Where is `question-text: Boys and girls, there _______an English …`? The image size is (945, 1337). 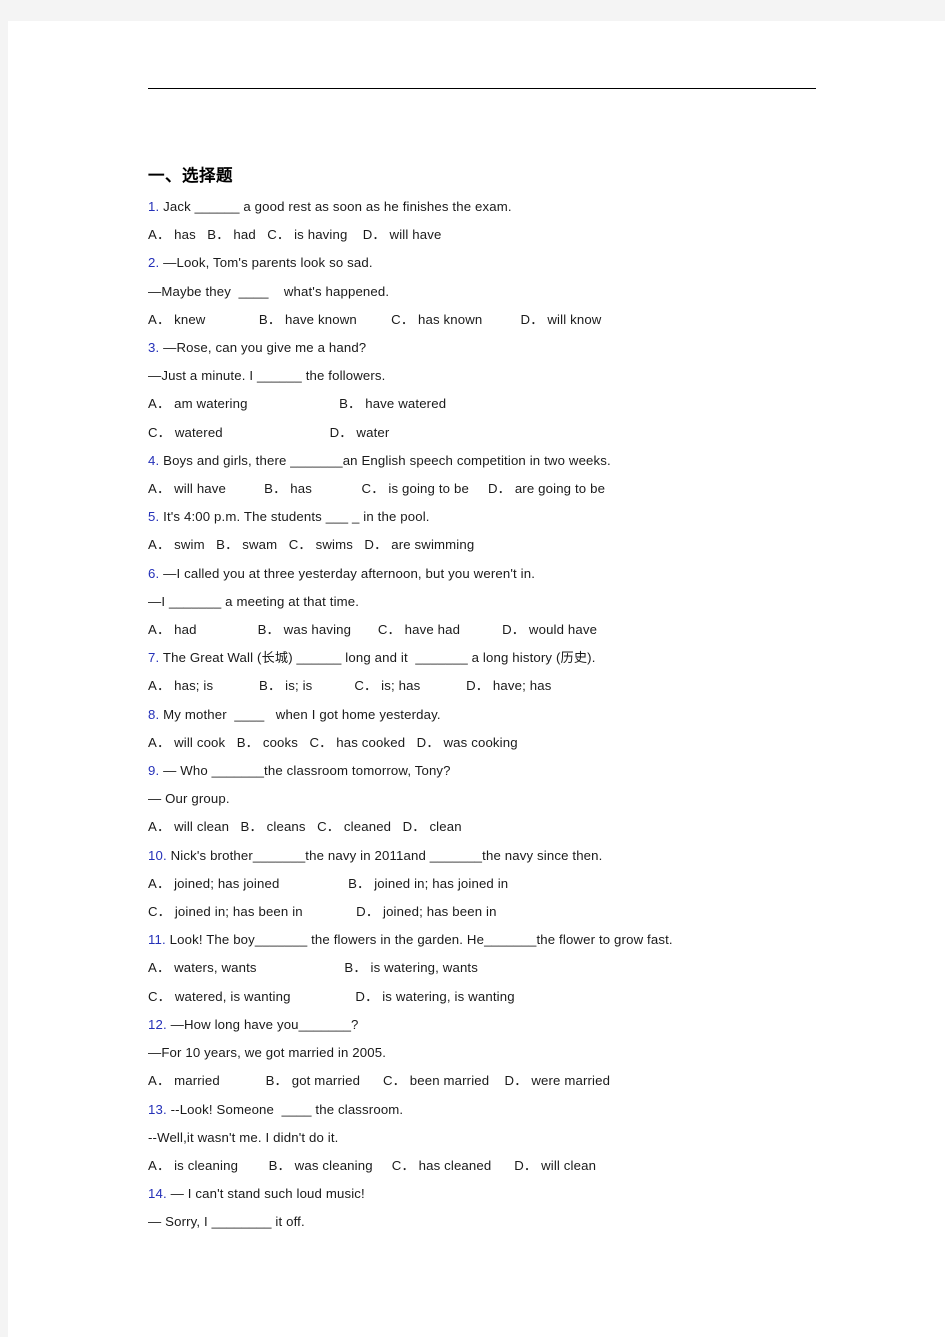 question-text: Boys and girls, there _______an English … is located at coordinates (385, 460).